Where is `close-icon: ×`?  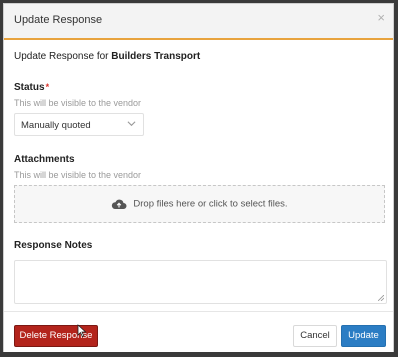 close-icon: × is located at coordinates (381, 18).